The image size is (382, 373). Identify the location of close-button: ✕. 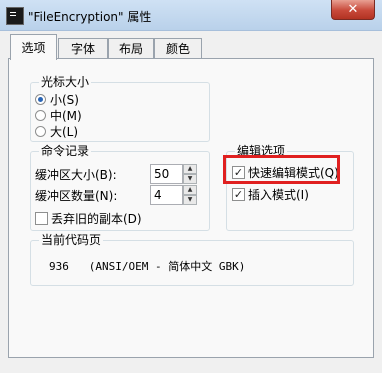
(353, 10).